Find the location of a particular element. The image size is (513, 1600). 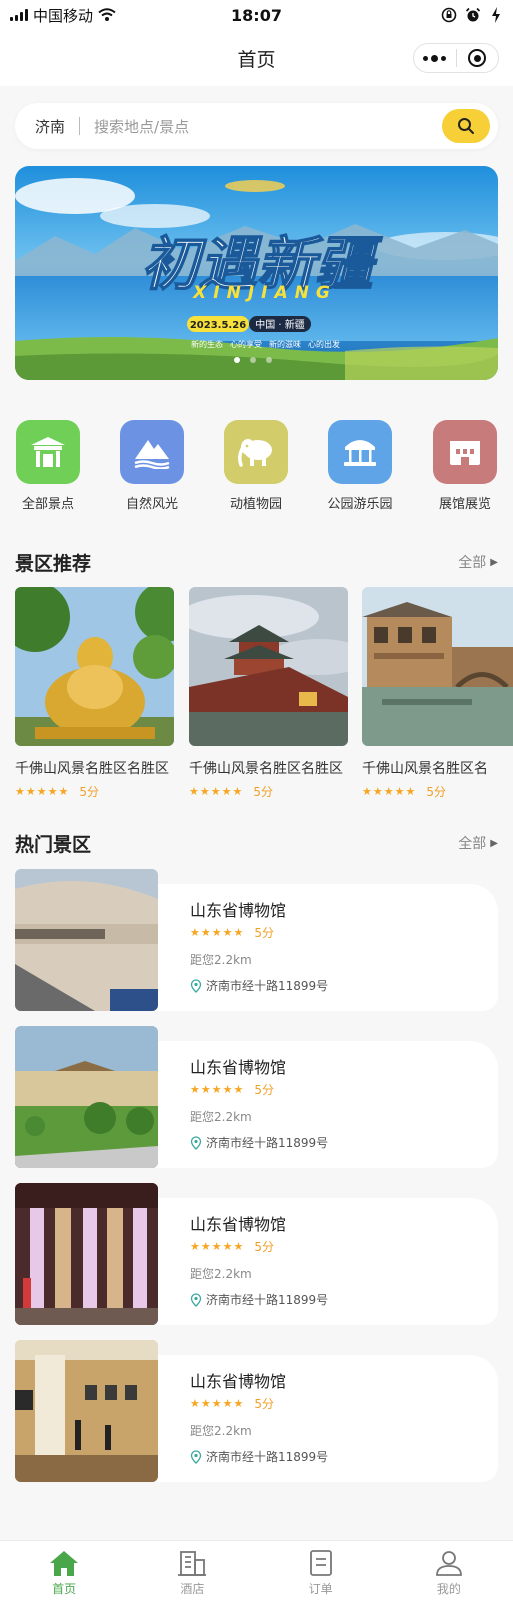

clock: 18:07 is located at coordinates (256, 15).